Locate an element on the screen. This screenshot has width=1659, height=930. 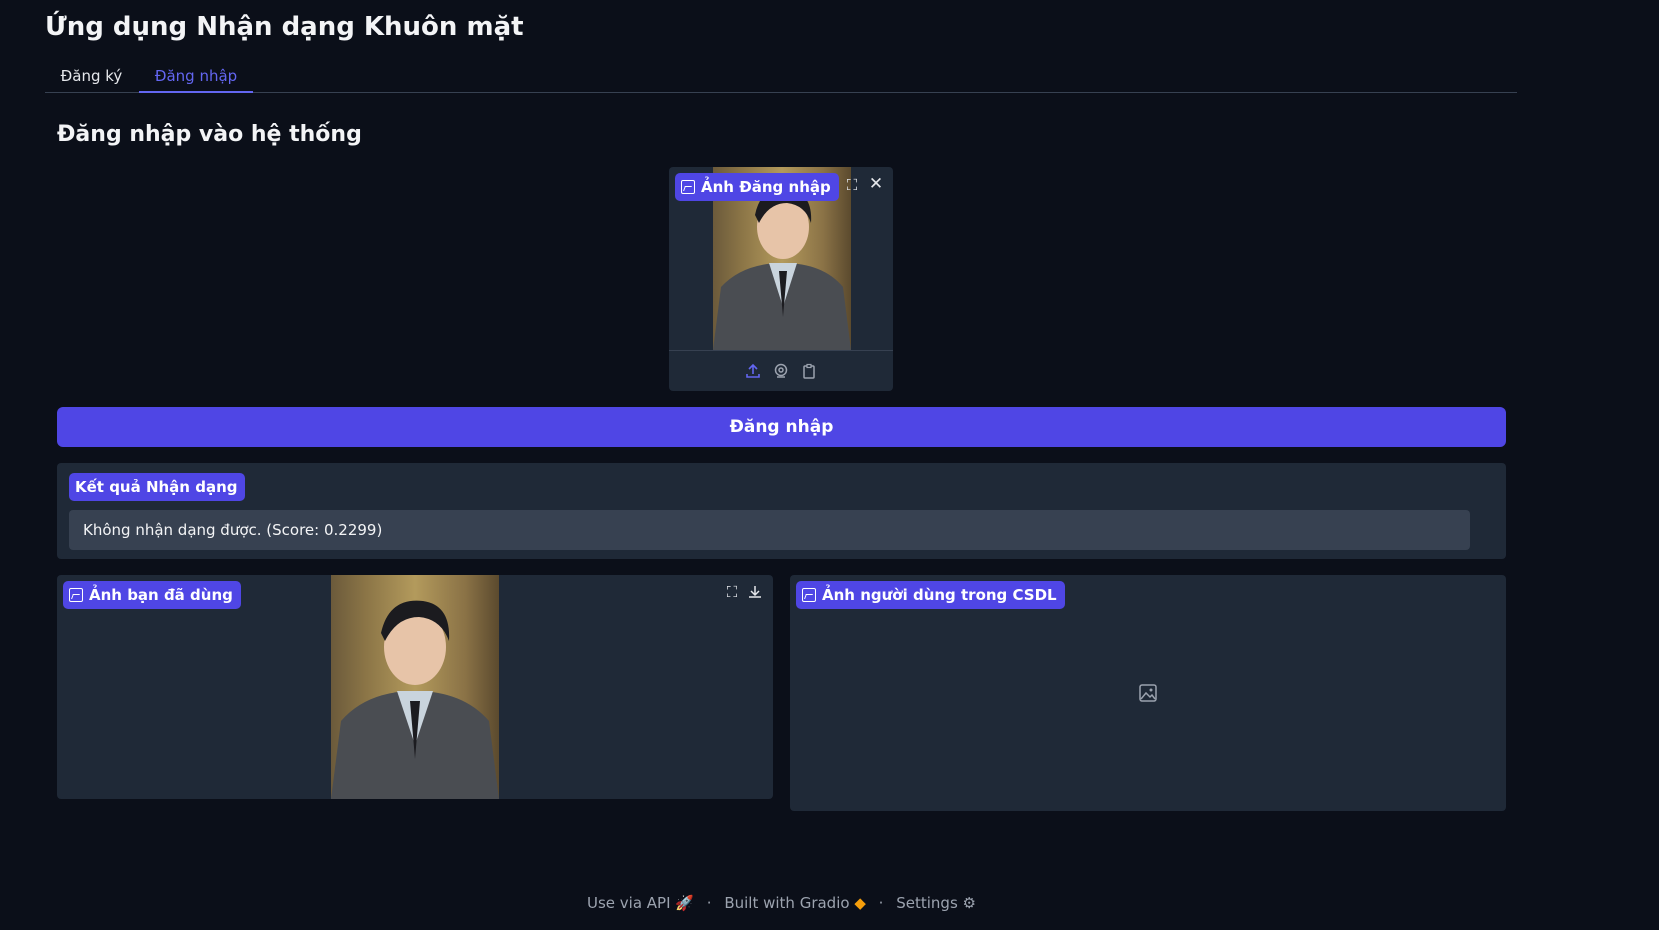
db-image-label-text: Ảnh người dùng trong CSDL is located at coordinates (939, 595).